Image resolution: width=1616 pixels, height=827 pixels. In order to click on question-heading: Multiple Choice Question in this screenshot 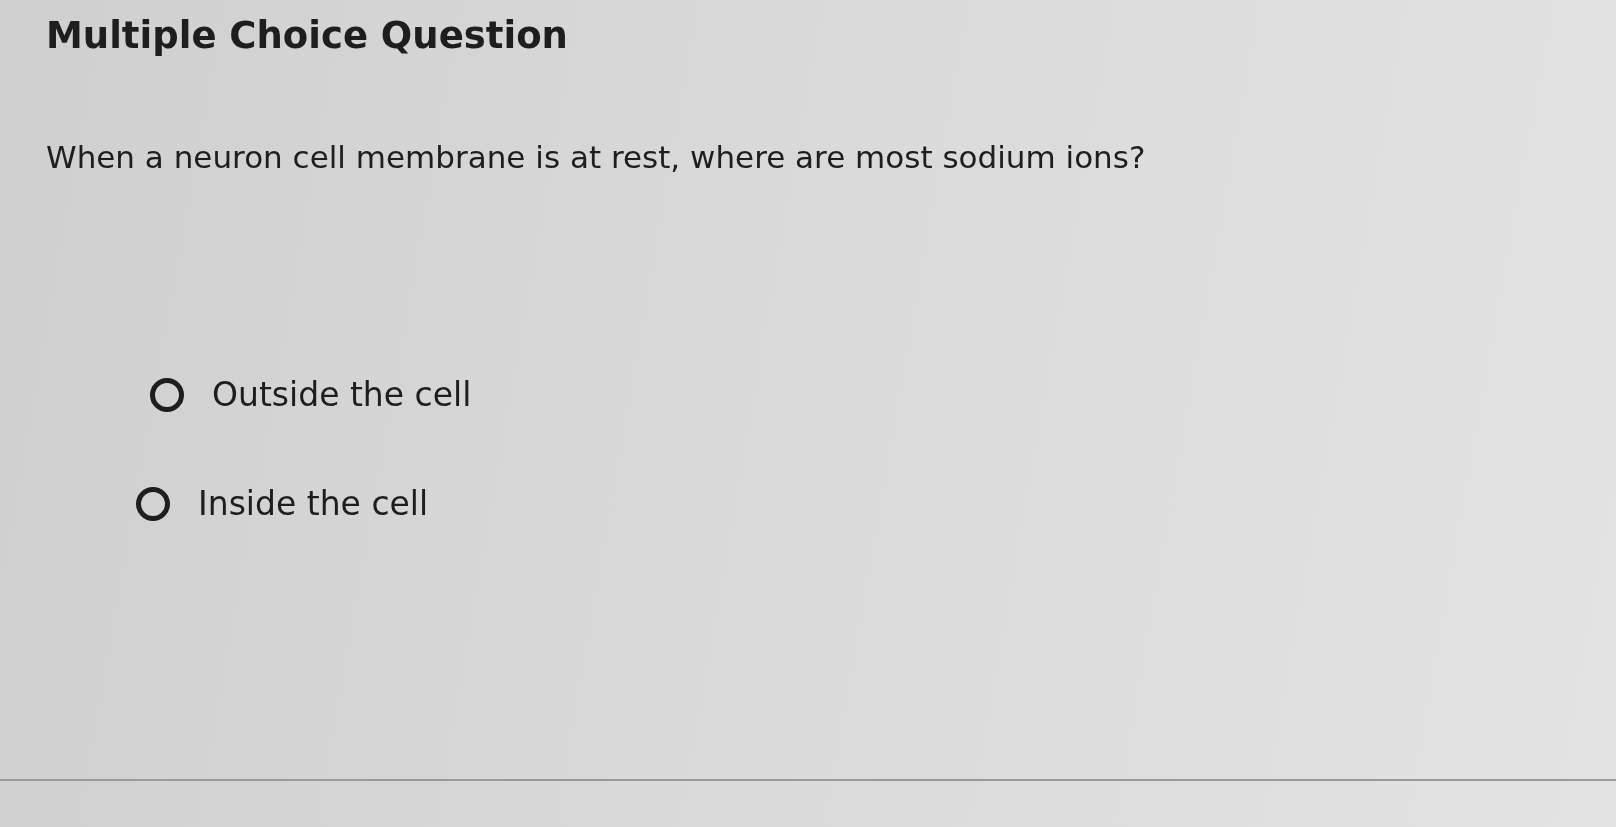, I will do `click(307, 35)`.